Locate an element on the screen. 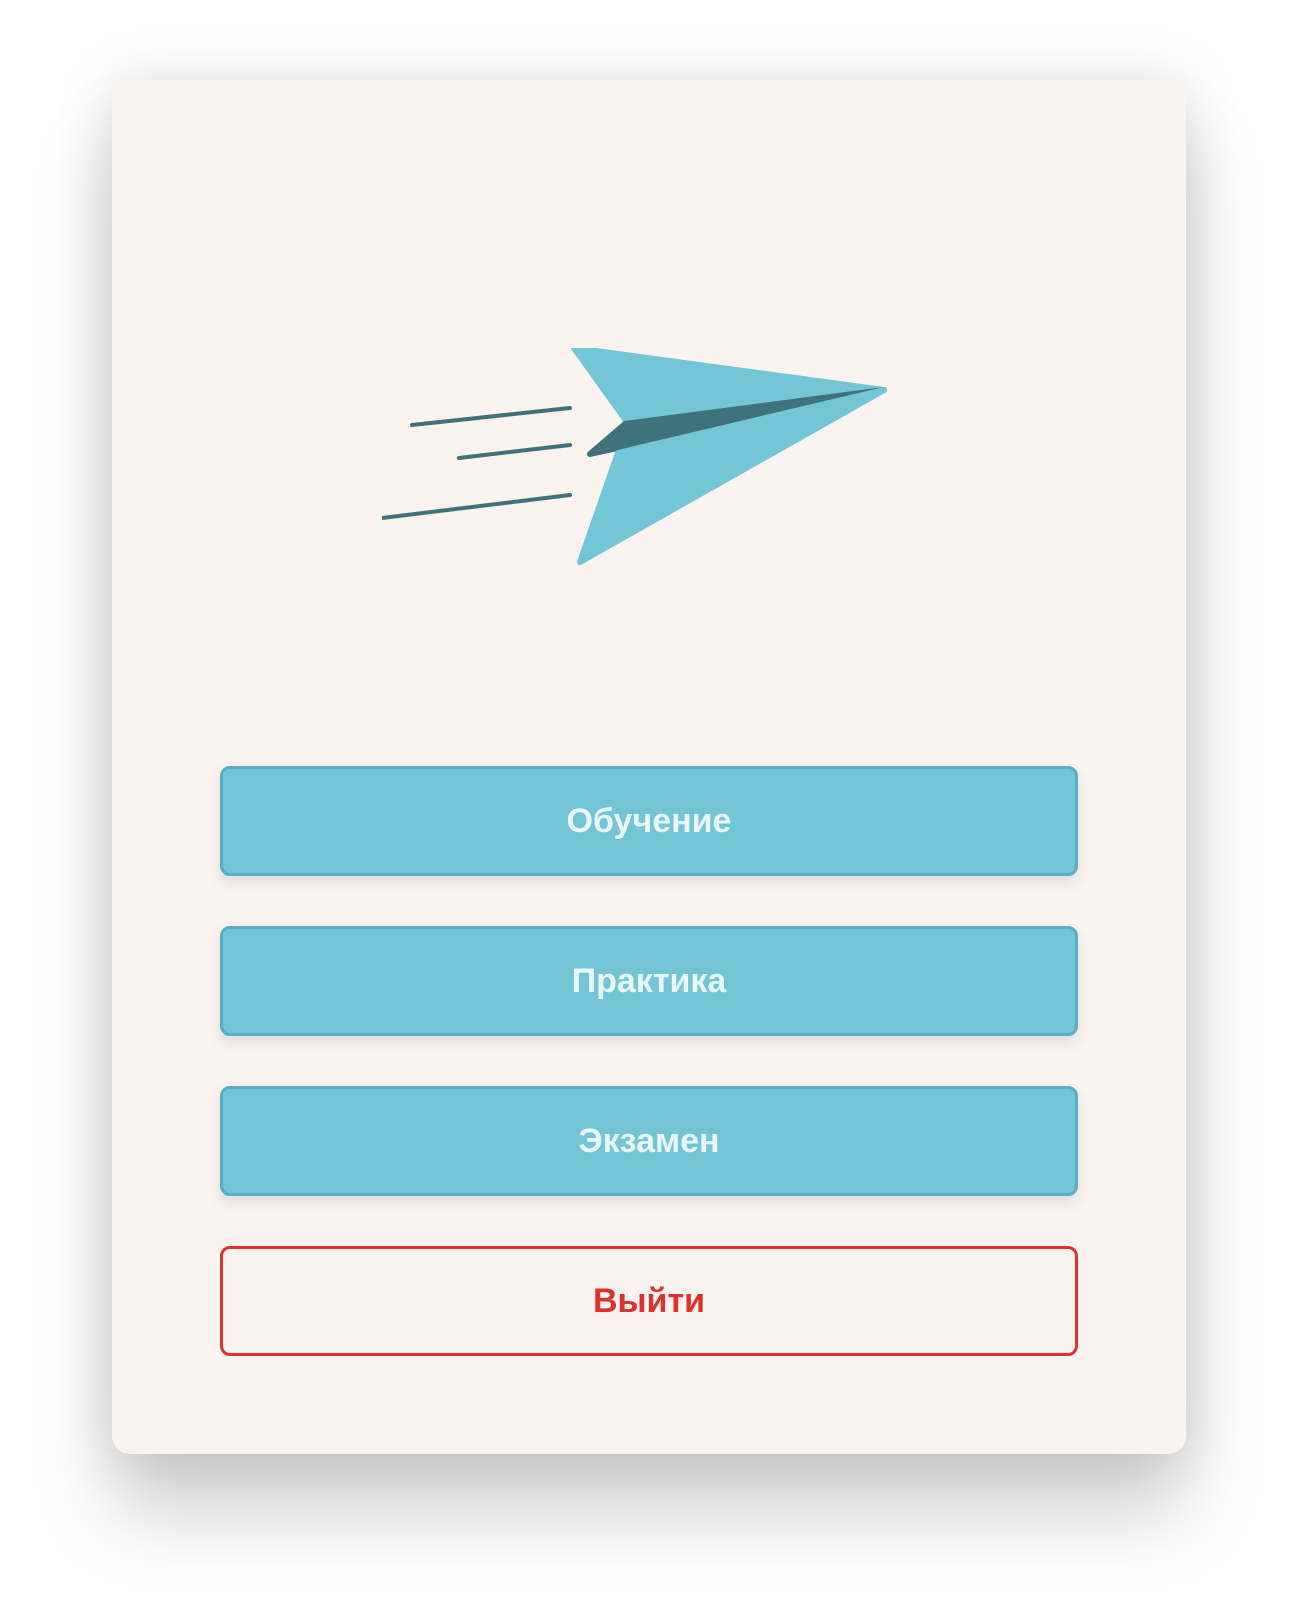 The image size is (1298, 1598). paper-plane-icon is located at coordinates (633, 455).